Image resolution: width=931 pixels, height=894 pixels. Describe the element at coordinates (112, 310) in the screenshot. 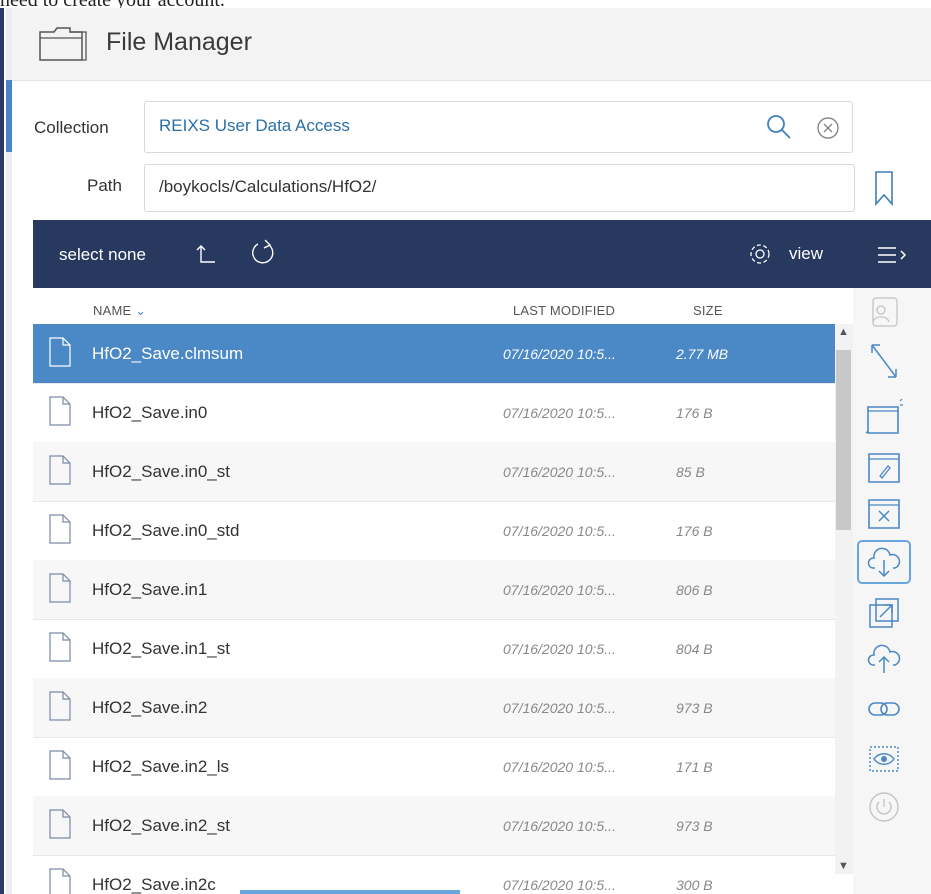

I see `column-name-label: NAME` at that location.